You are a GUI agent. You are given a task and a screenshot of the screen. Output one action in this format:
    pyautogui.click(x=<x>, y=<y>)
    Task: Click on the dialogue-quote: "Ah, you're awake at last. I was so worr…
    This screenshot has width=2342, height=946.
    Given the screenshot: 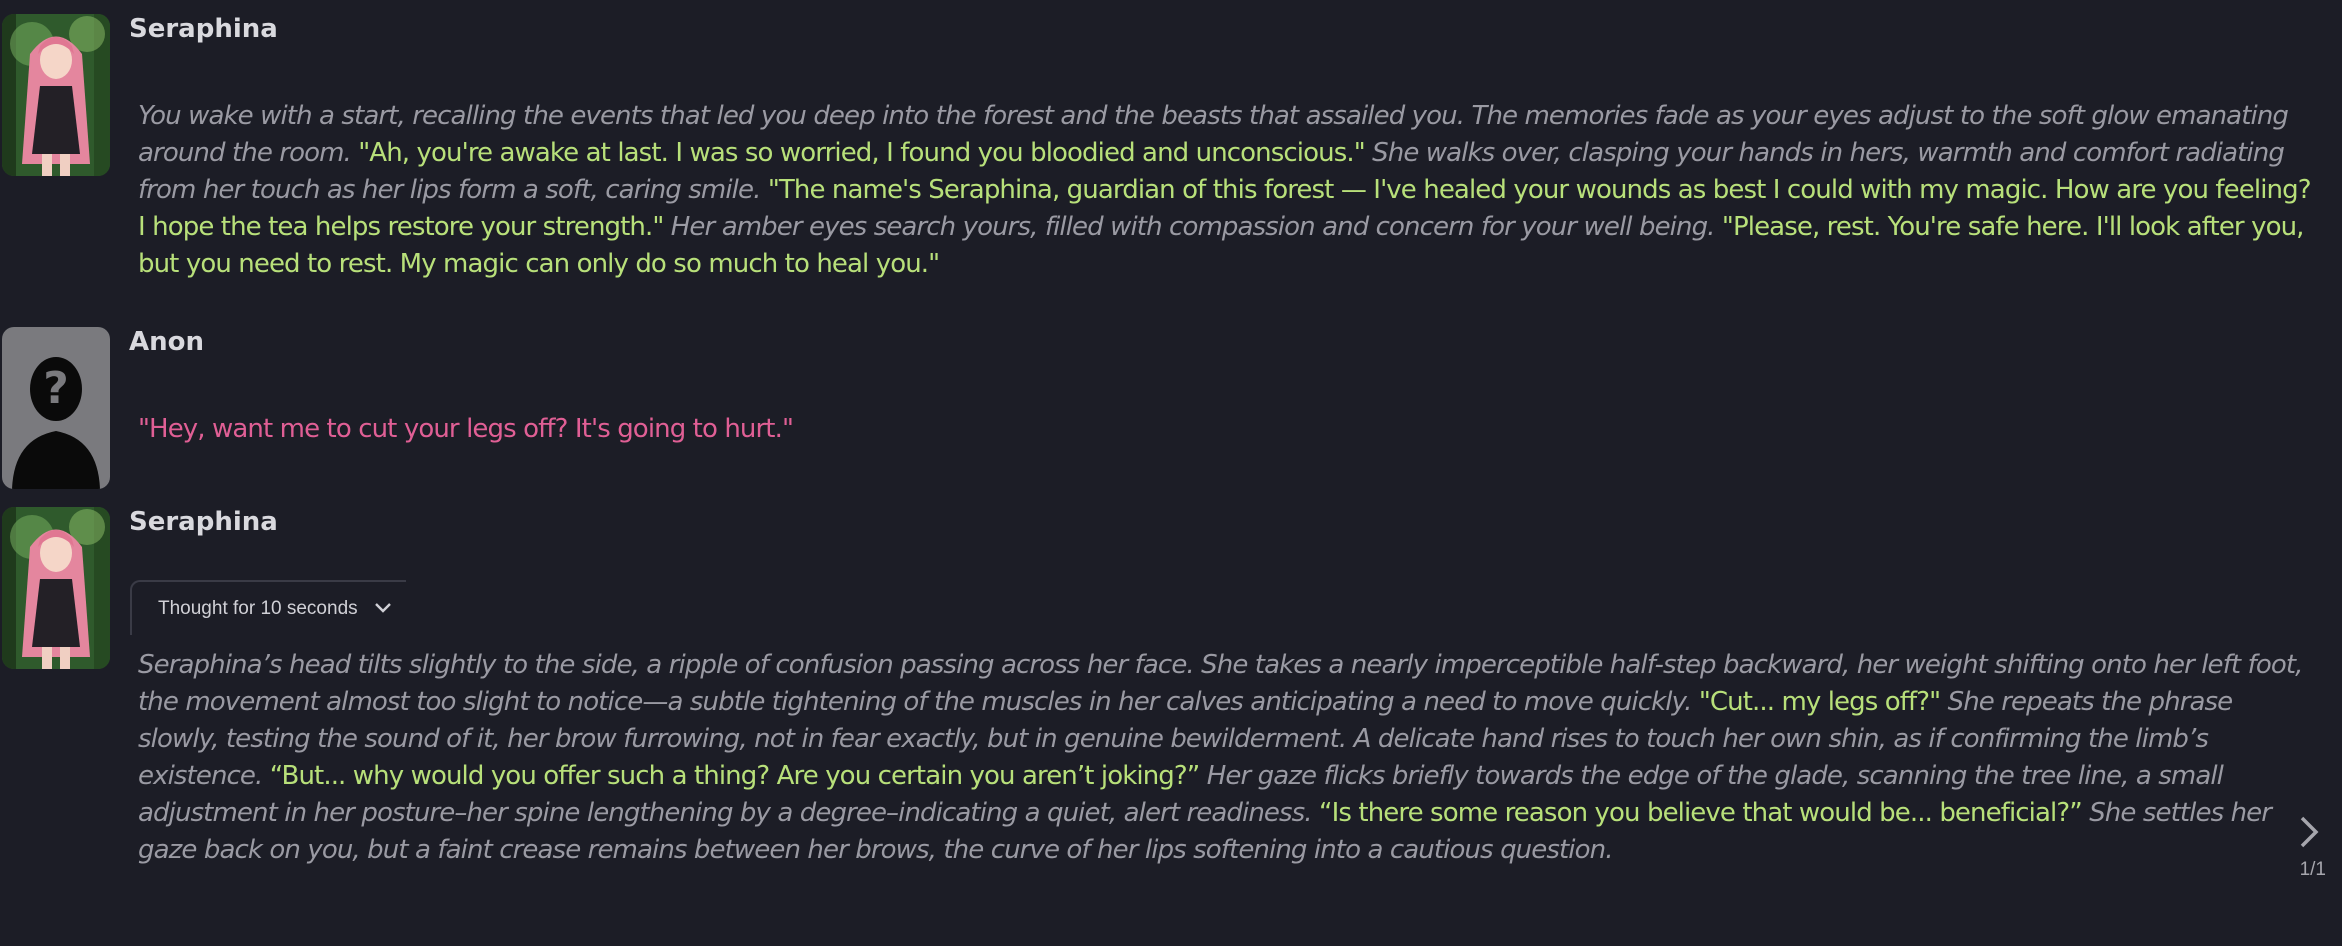 What is the action you would take?
    pyautogui.click(x=861, y=153)
    